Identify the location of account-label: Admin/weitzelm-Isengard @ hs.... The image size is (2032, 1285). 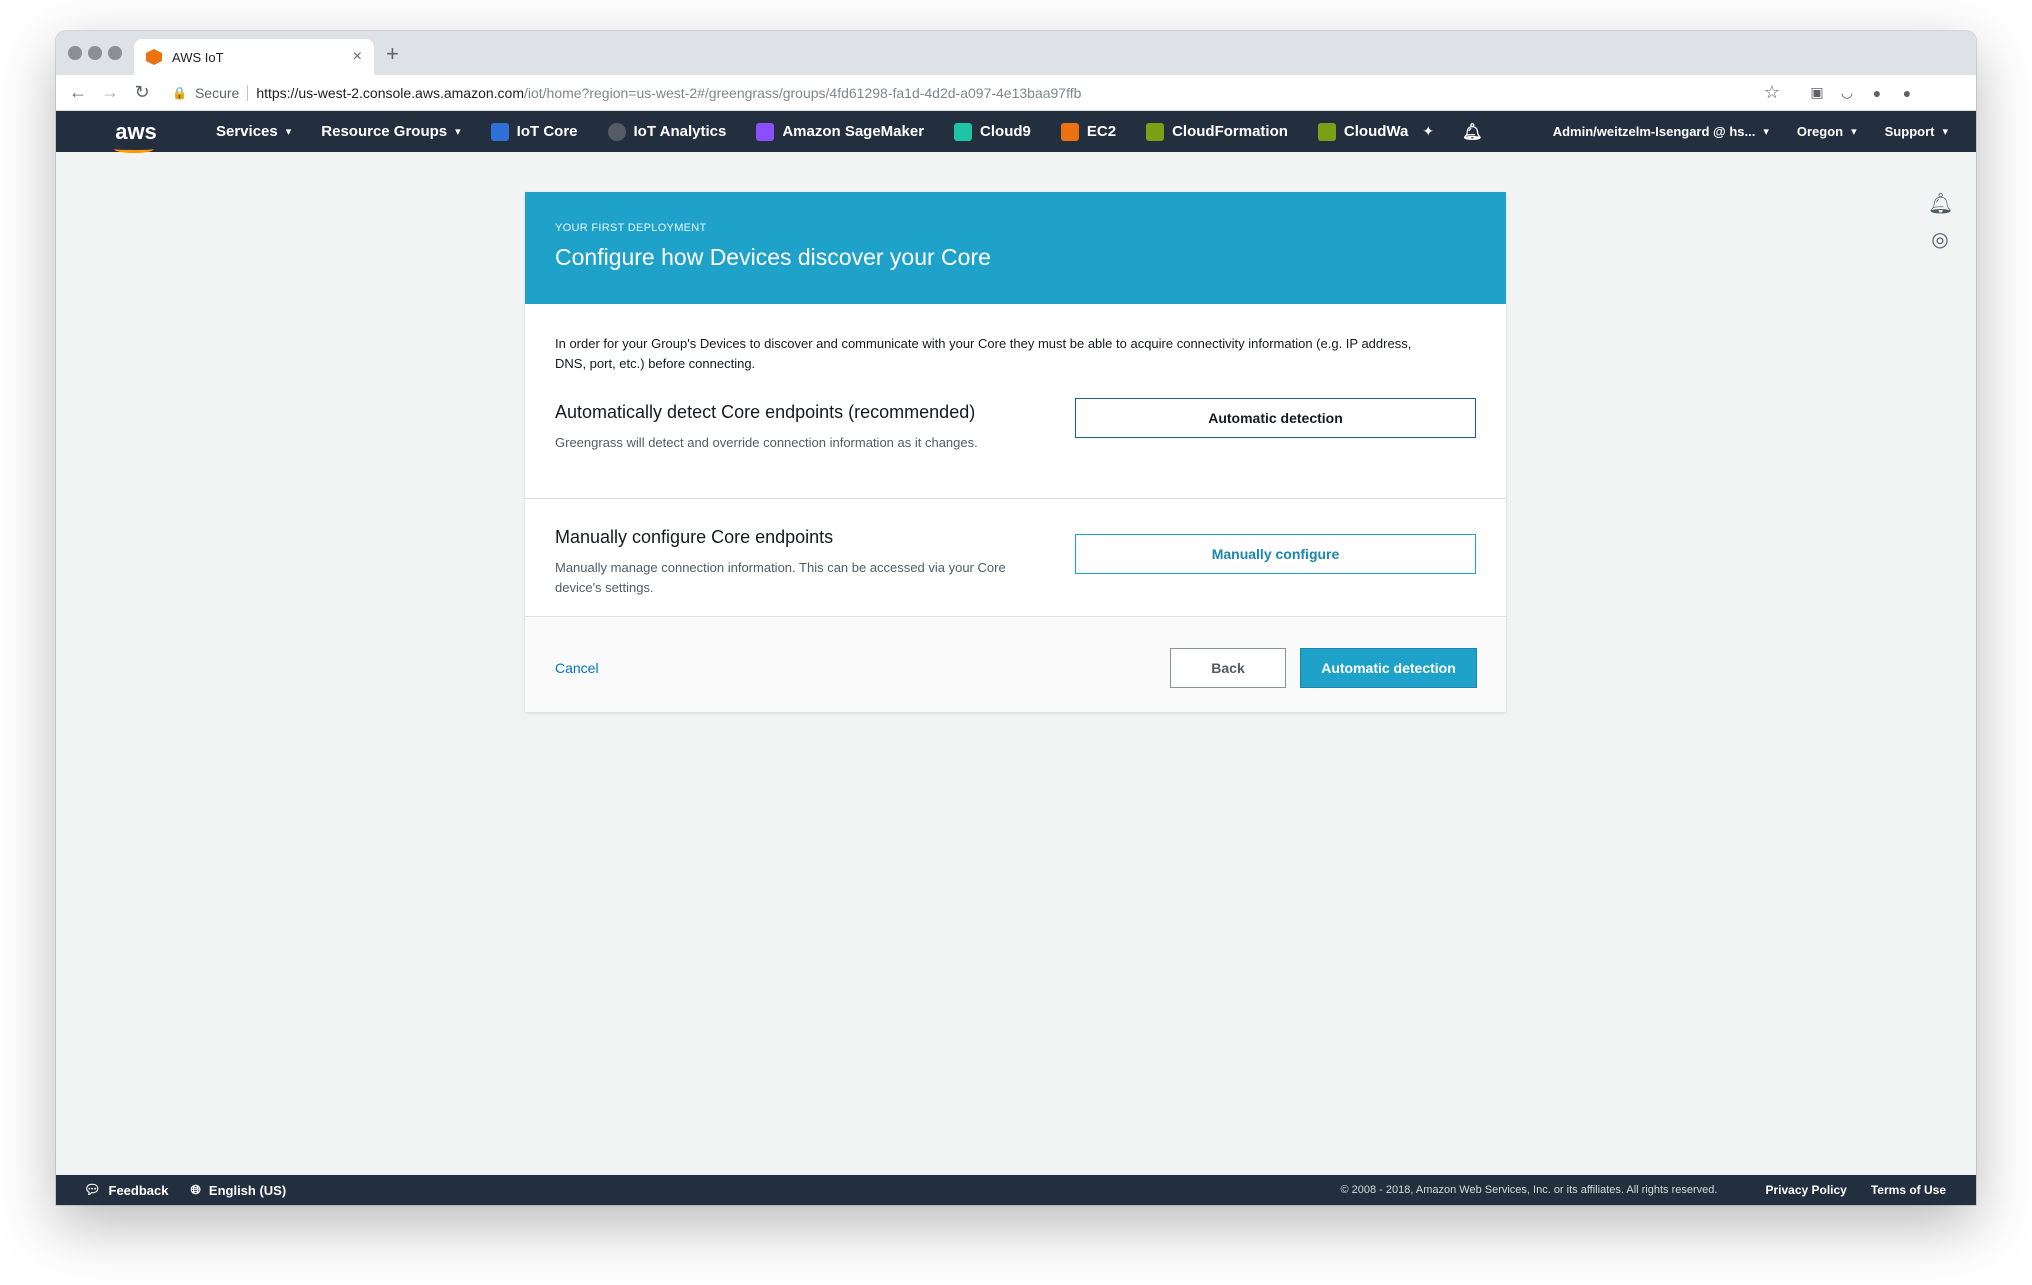
(1654, 131).